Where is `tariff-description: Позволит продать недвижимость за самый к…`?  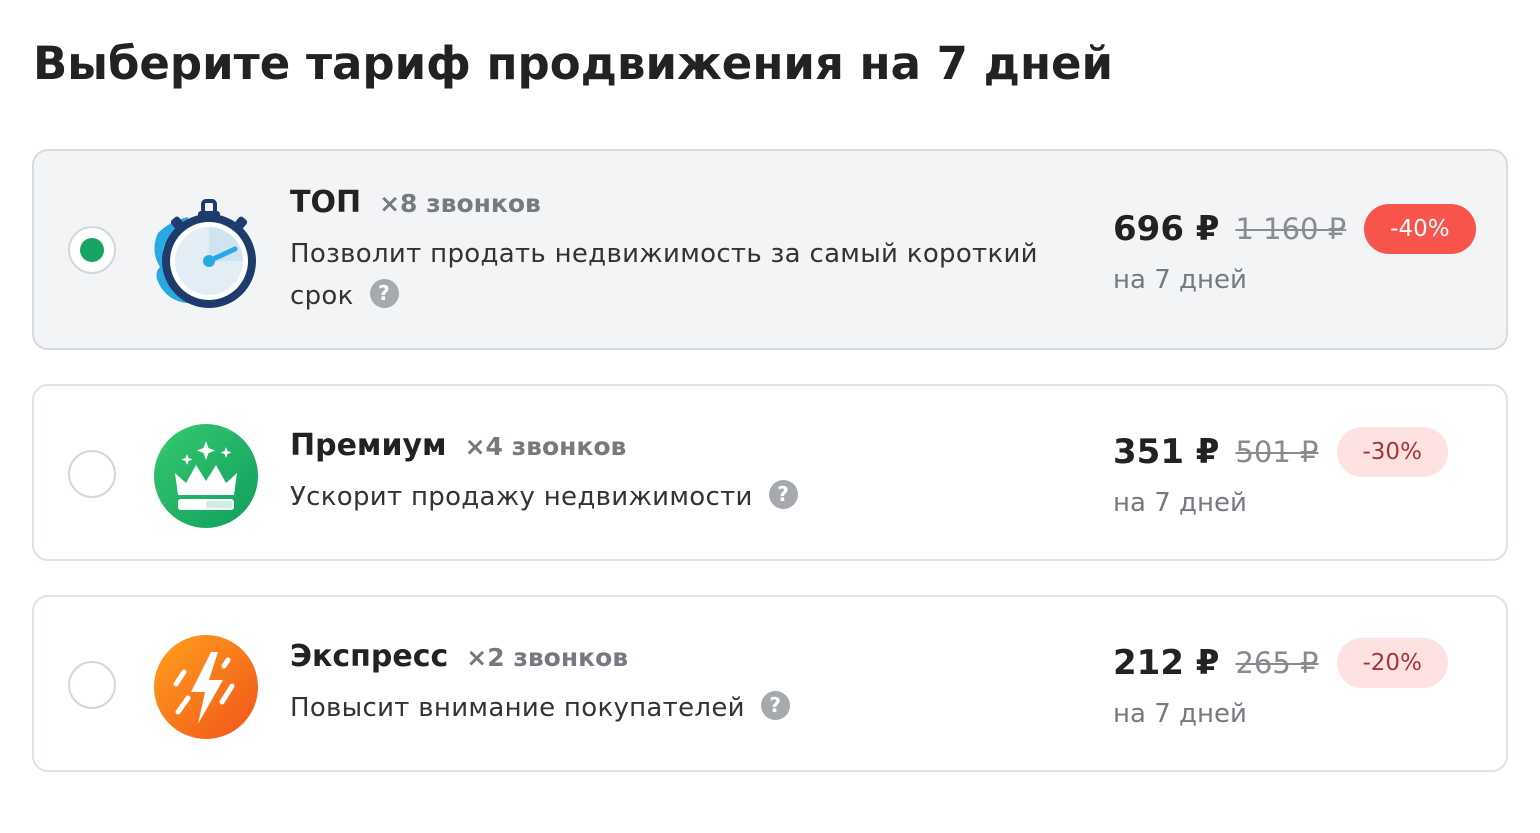 tariff-description: Позволит продать недвижимость за самый к… is located at coordinates (664, 275).